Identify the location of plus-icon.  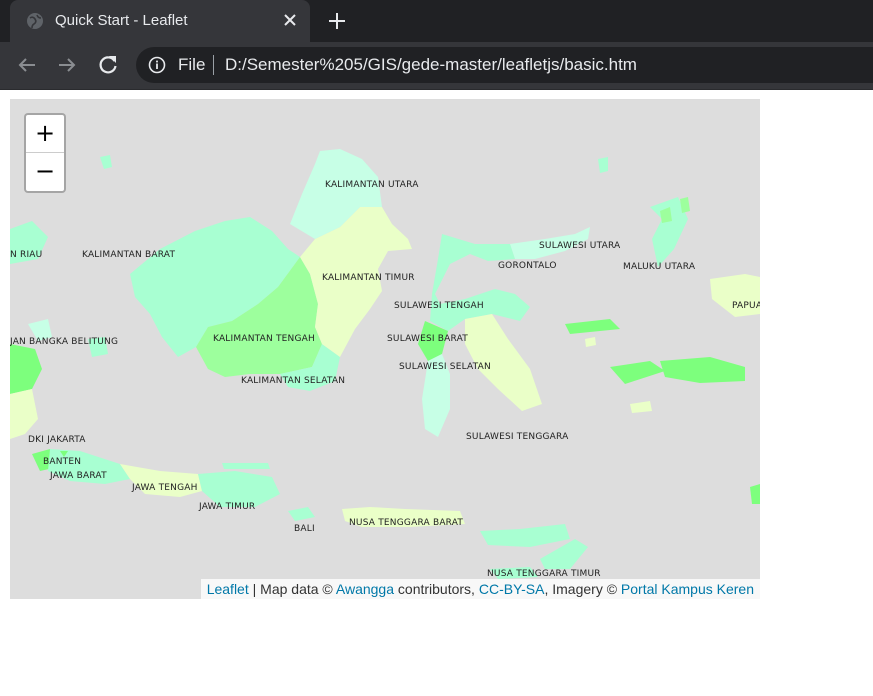
(337, 21).